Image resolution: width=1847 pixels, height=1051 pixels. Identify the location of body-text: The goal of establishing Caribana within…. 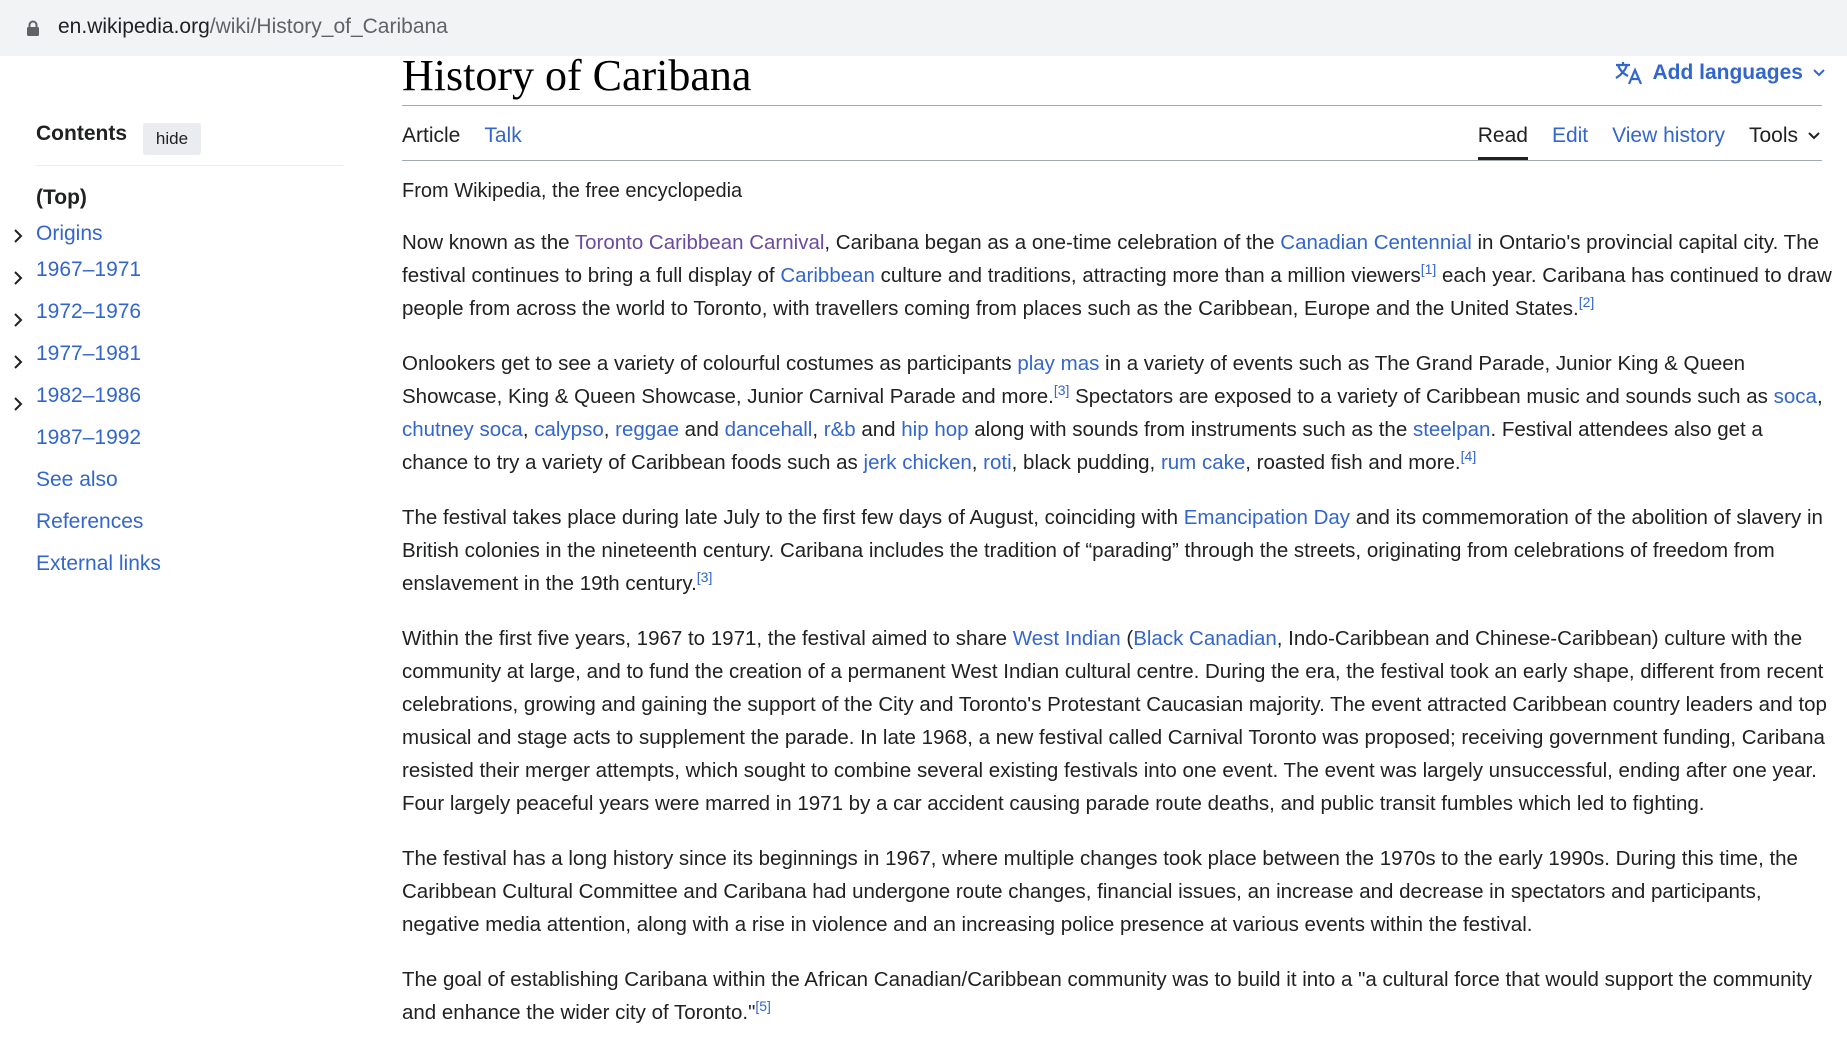
(1107, 996).